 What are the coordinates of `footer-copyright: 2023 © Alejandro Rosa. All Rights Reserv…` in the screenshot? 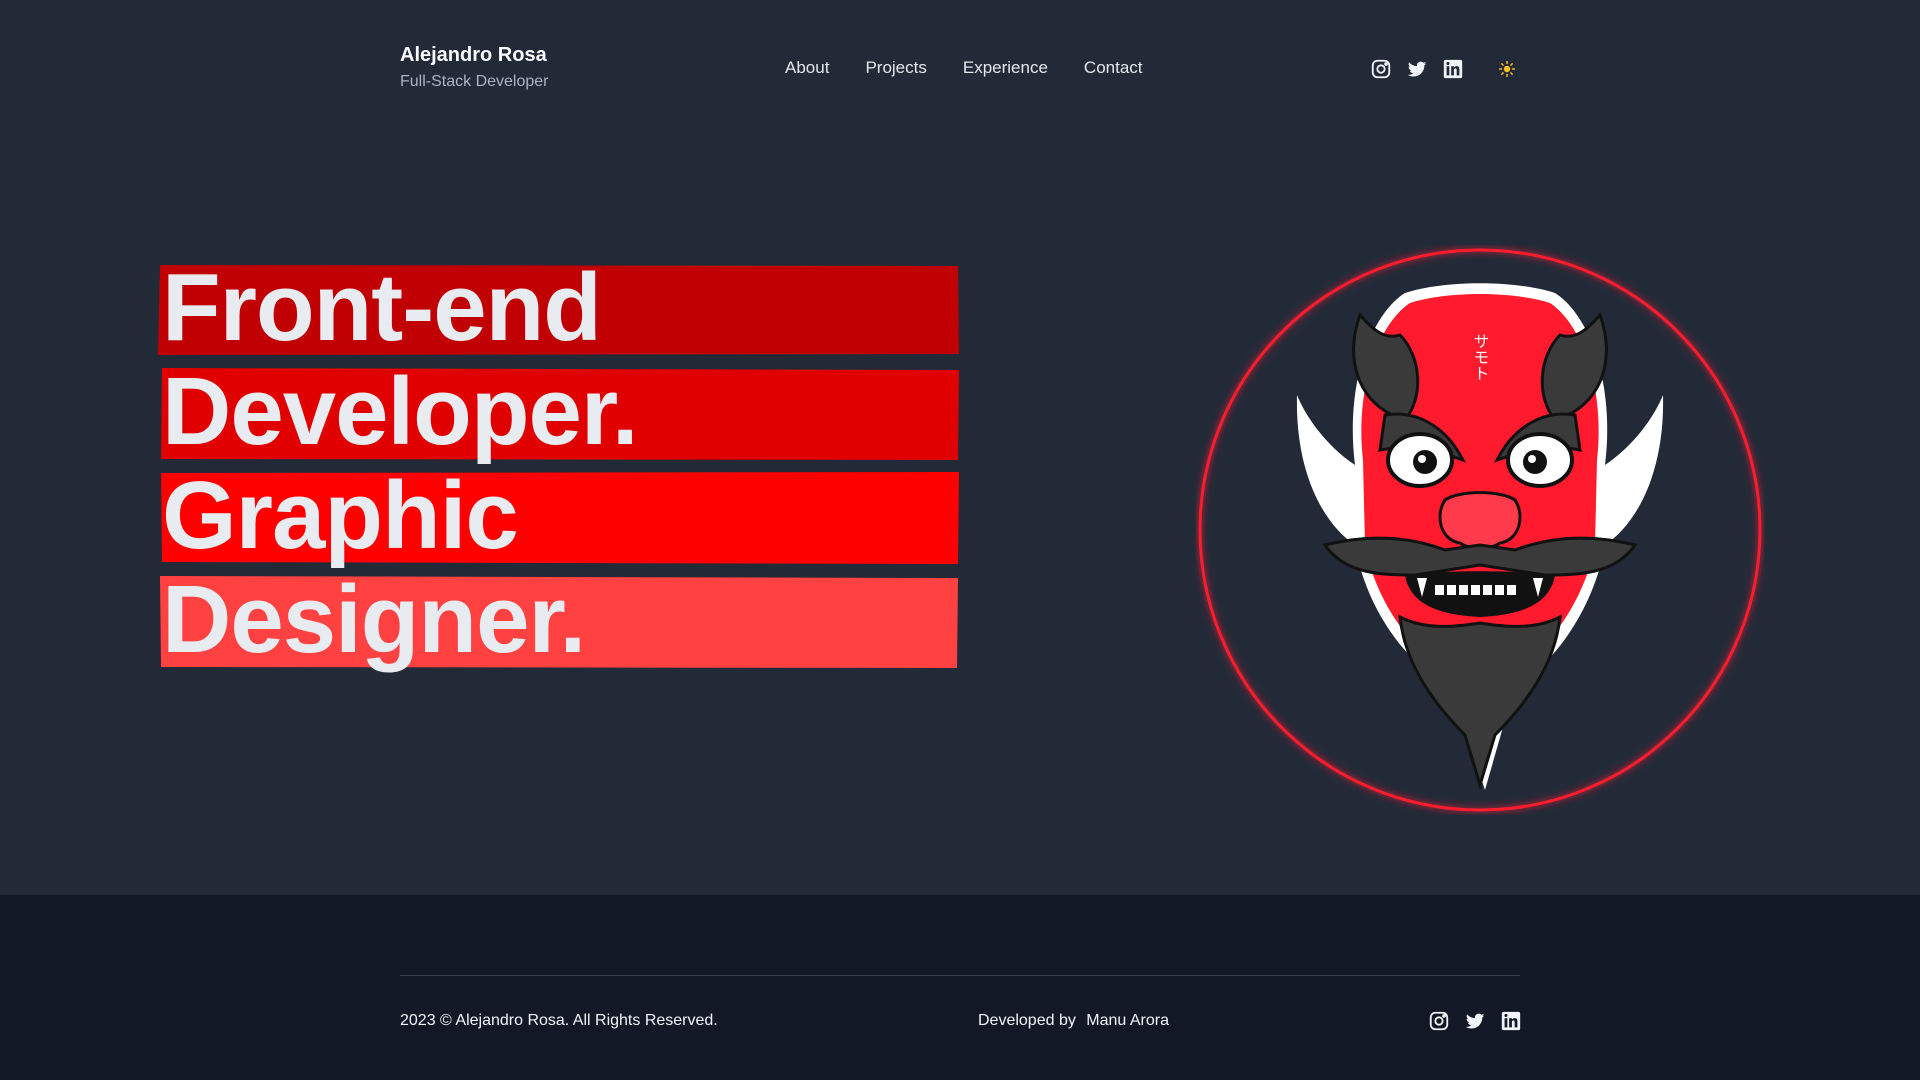 It's located at (559, 1020).